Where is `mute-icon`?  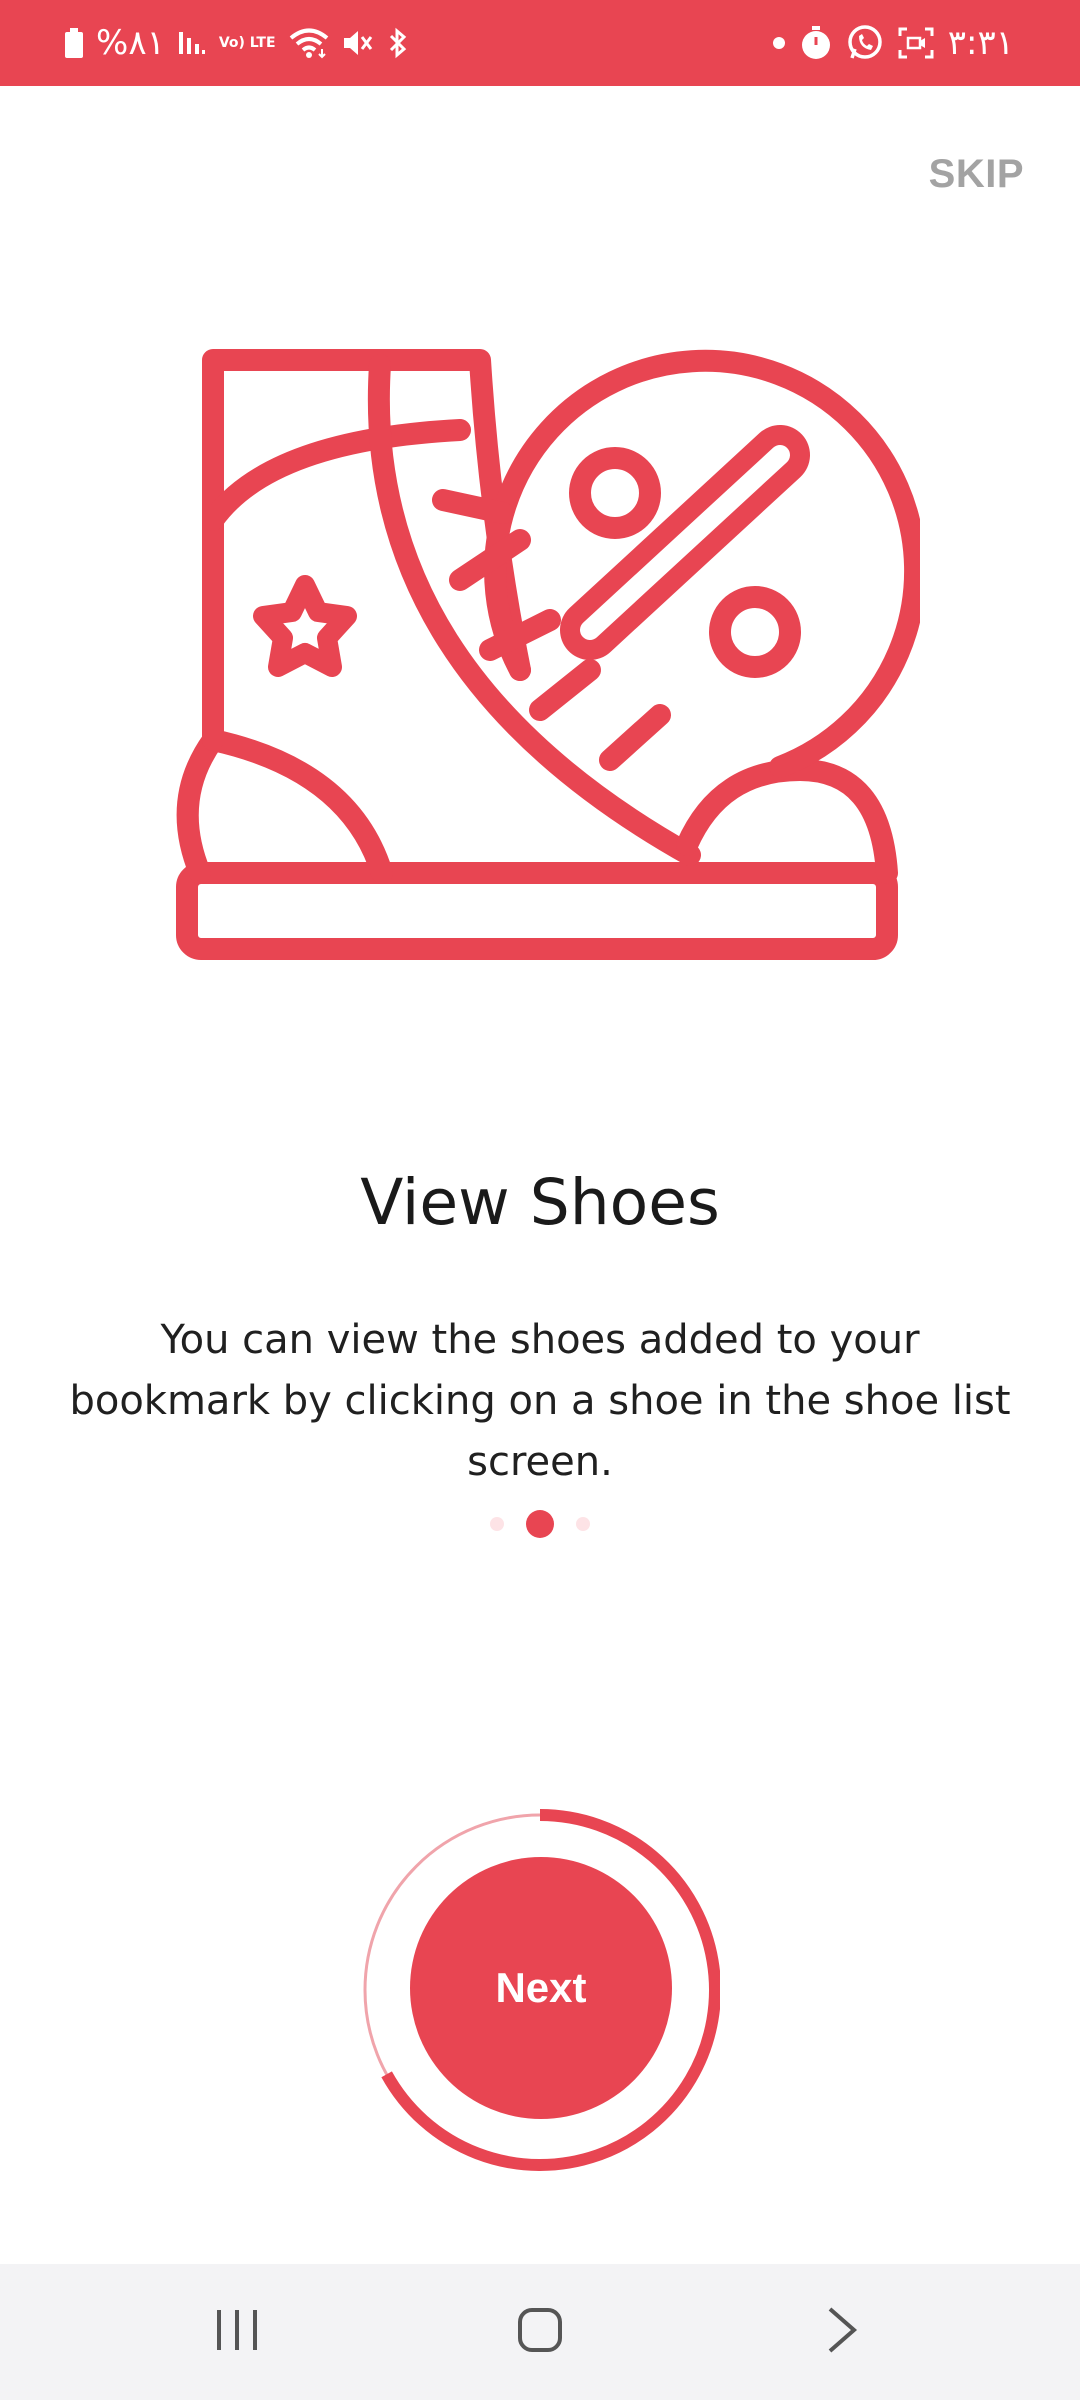
mute-icon is located at coordinates (358, 43).